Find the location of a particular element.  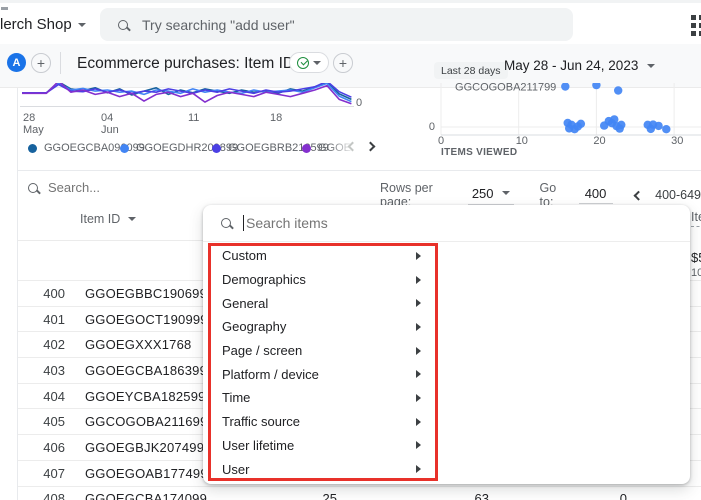

date-range-text: May 28 - Jun 24, 2023 is located at coordinates (571, 65).